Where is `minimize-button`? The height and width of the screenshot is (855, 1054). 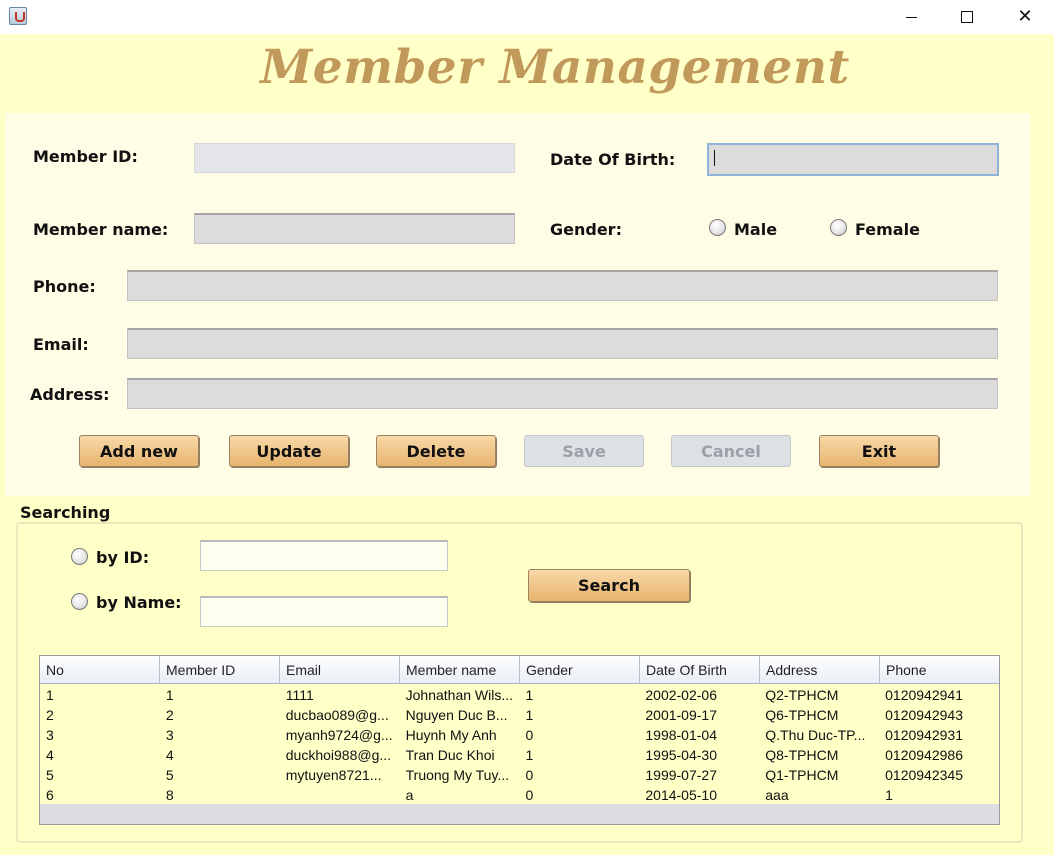
minimize-button is located at coordinates (911, 17).